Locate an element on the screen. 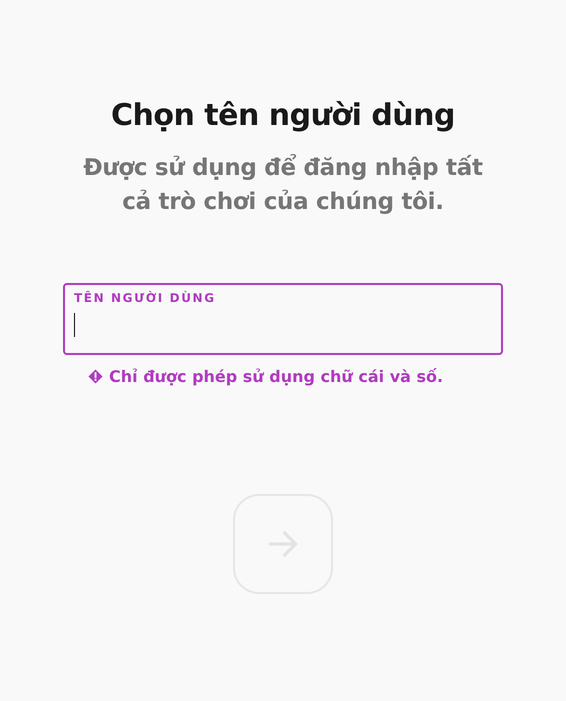 The width and height of the screenshot is (566, 701). error-message: Chỉ được phép sử dụng chữ cái và số. is located at coordinates (276, 376).